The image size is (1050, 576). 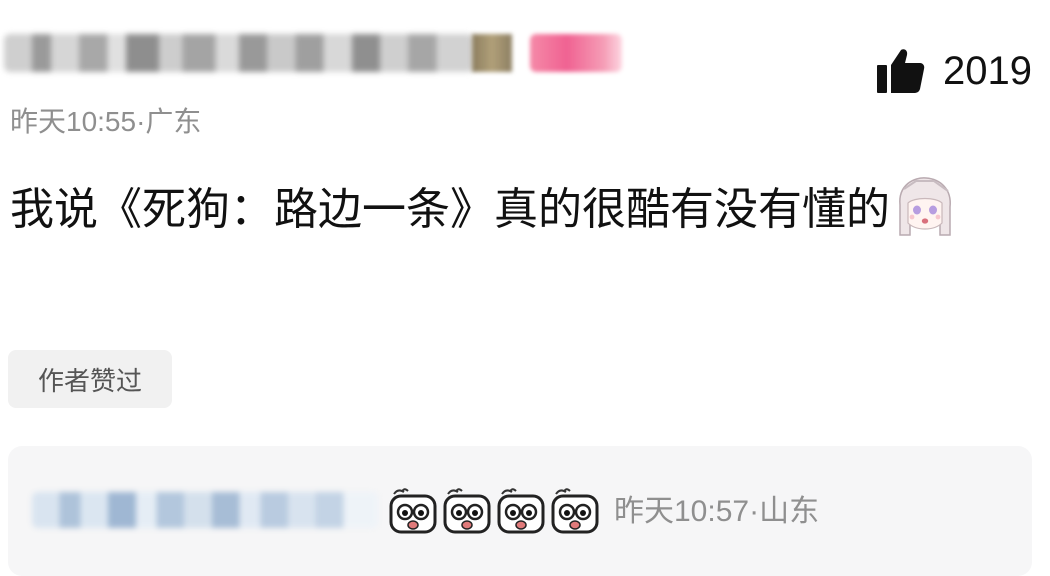 I want to click on blurred-avatar-badge, so click(x=492, y=53).